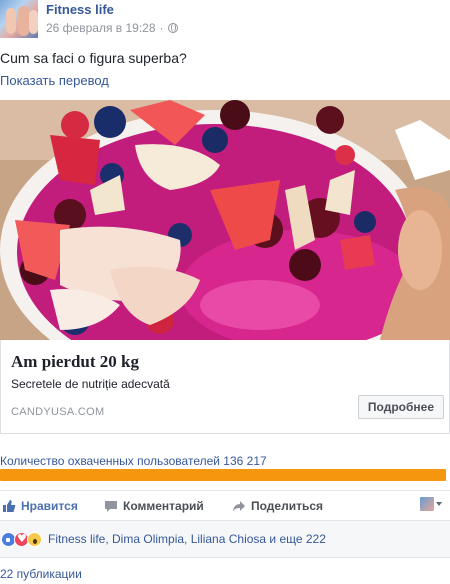 The image size is (450, 584). Describe the element at coordinates (101, 28) in the screenshot. I see `post-timestamp: 26 февраля в 19:28` at that location.